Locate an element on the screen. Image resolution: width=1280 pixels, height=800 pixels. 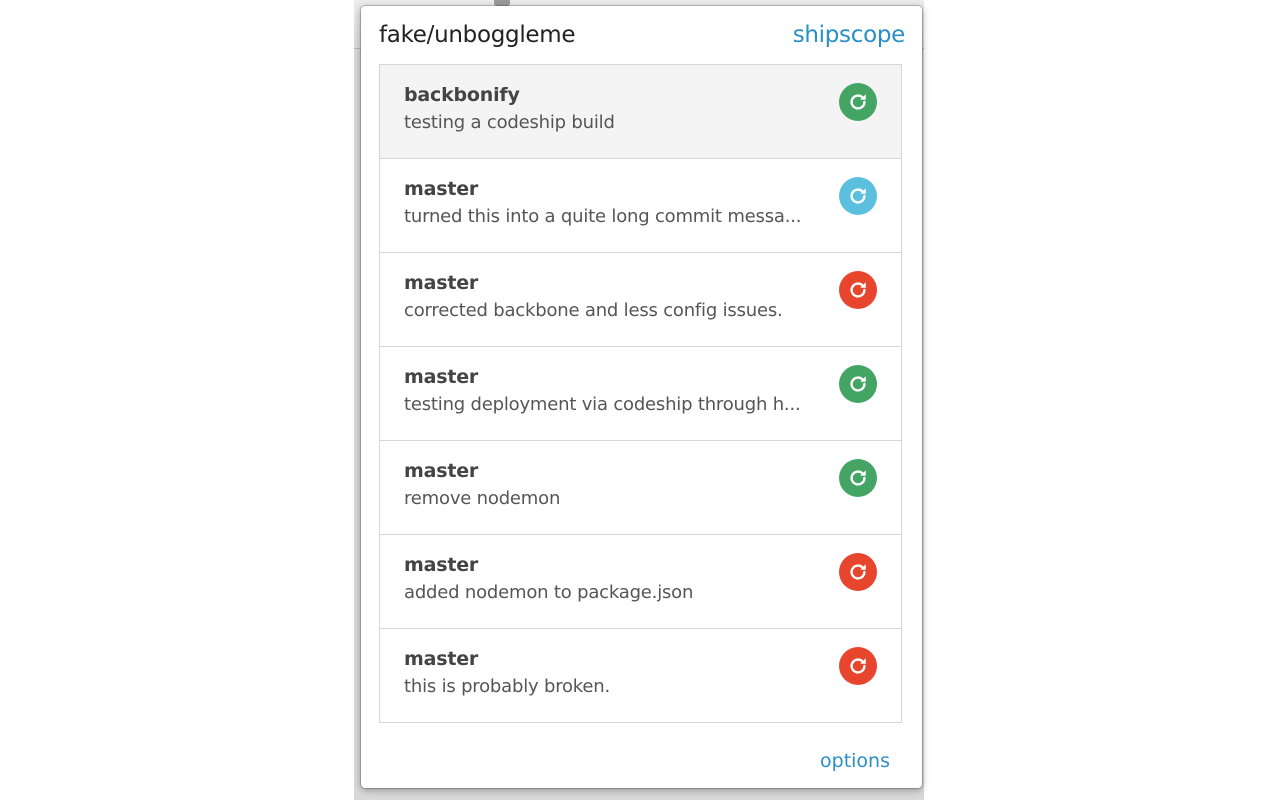
commit-message: testing a codeship build is located at coordinates (509, 122).